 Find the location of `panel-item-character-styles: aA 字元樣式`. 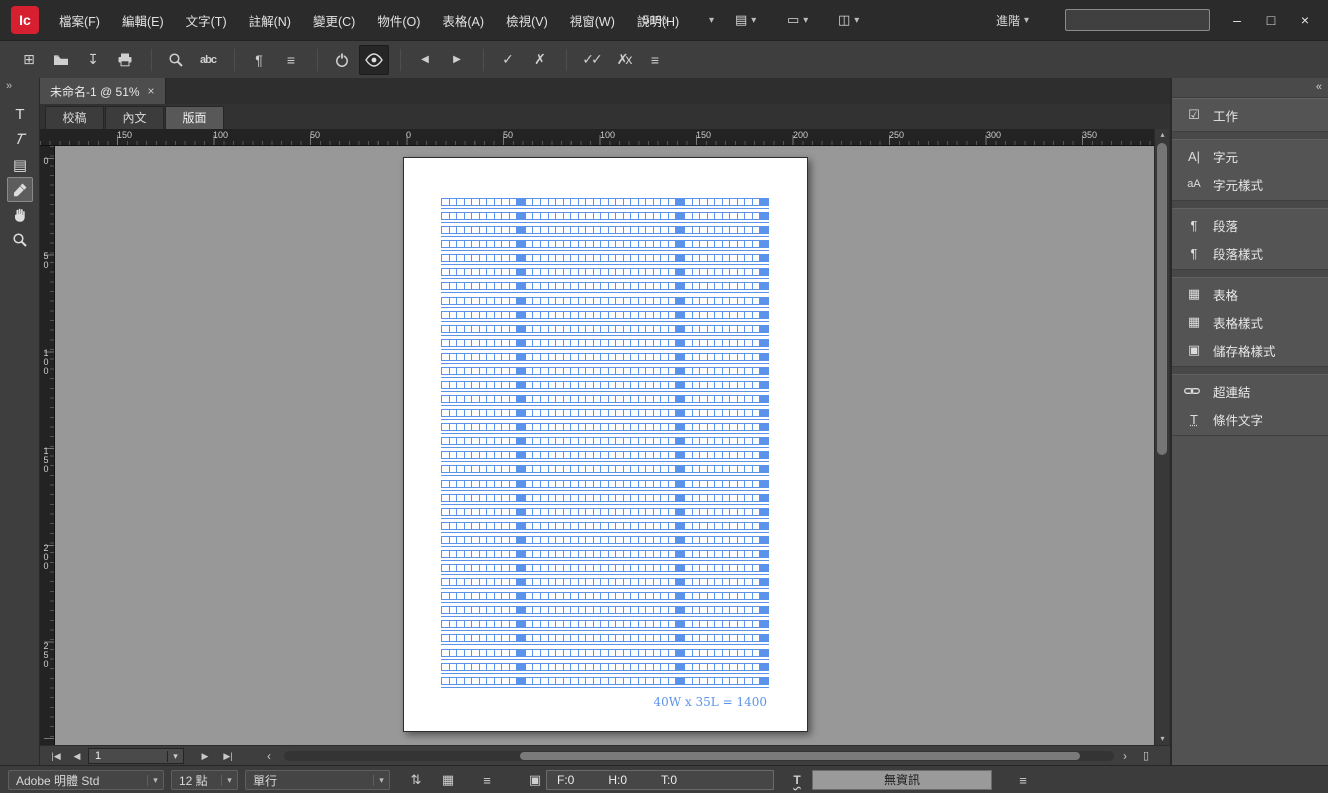

panel-item-character-styles: aA 字元樣式 is located at coordinates (1250, 184).